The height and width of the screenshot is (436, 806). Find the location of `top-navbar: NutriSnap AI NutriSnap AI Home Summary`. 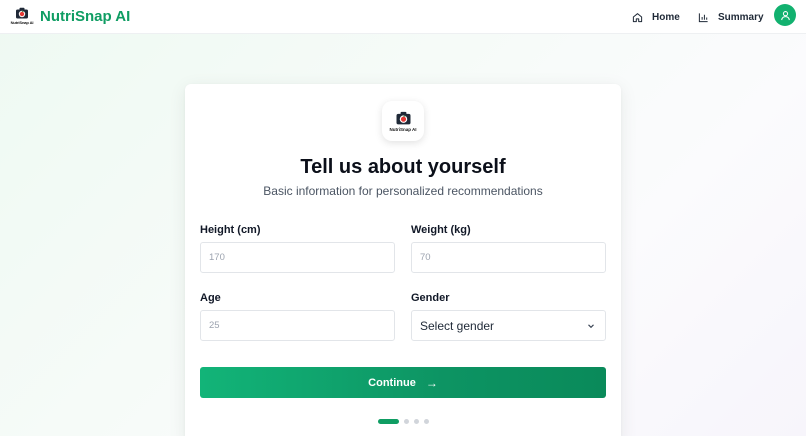

top-navbar: NutriSnap AI NutriSnap AI Home Summary is located at coordinates (403, 17).